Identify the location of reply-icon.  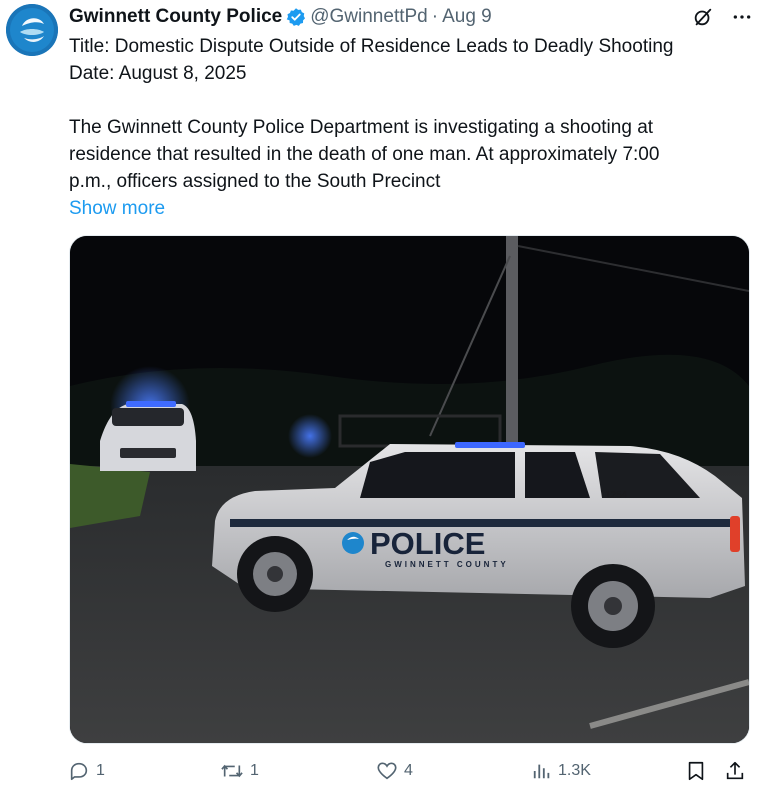
(79, 771).